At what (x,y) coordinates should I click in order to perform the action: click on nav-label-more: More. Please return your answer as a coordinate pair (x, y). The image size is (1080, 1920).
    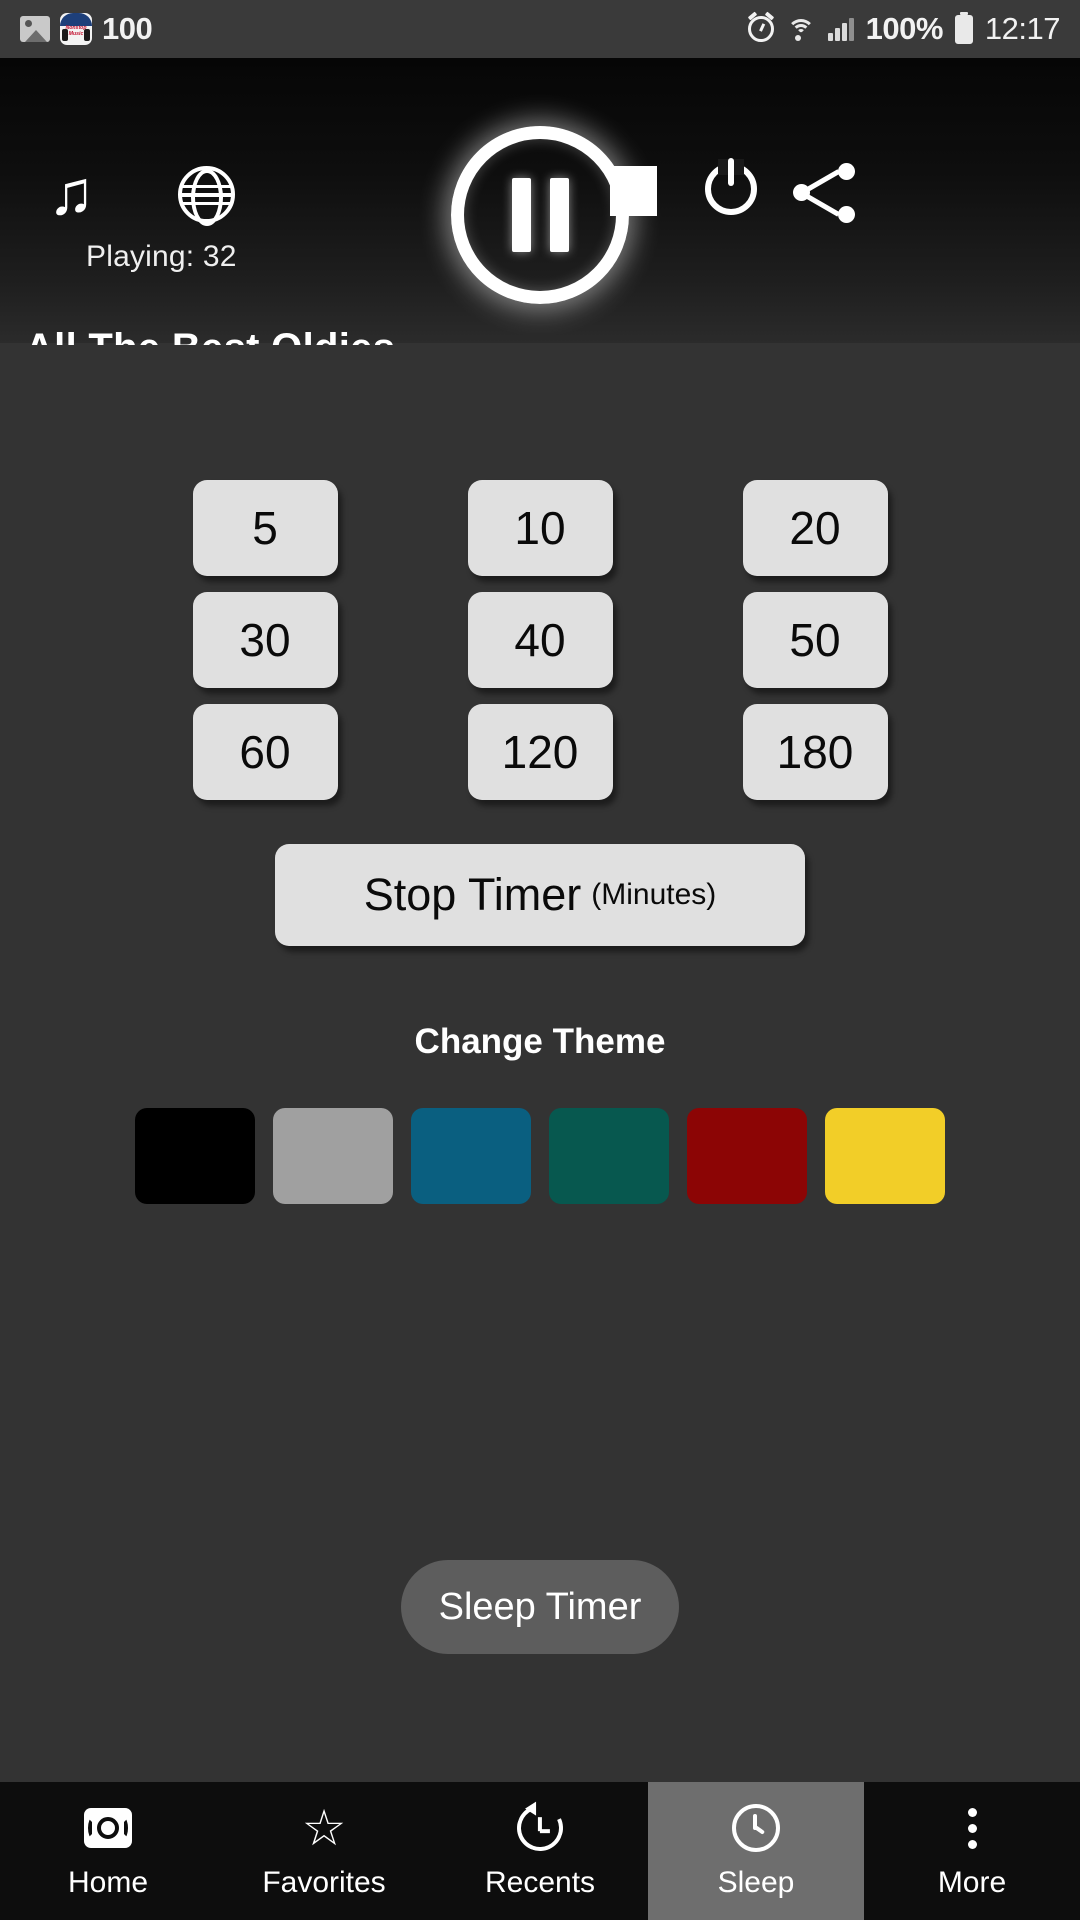
    Looking at the image, I should click on (972, 1882).